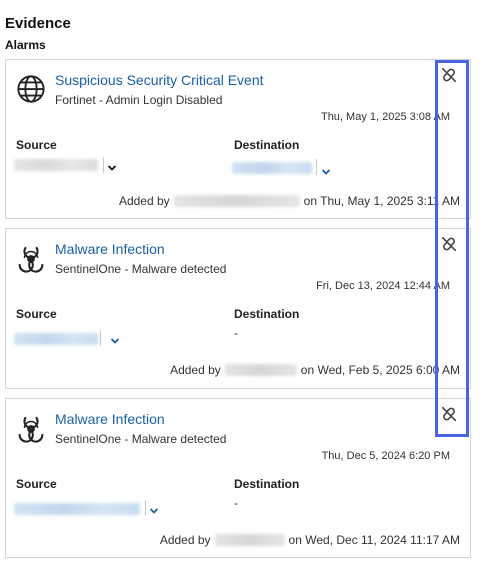  What do you see at coordinates (159, 80) in the screenshot?
I see `alarm-title-link: Suspicious Security Critical Event` at bounding box center [159, 80].